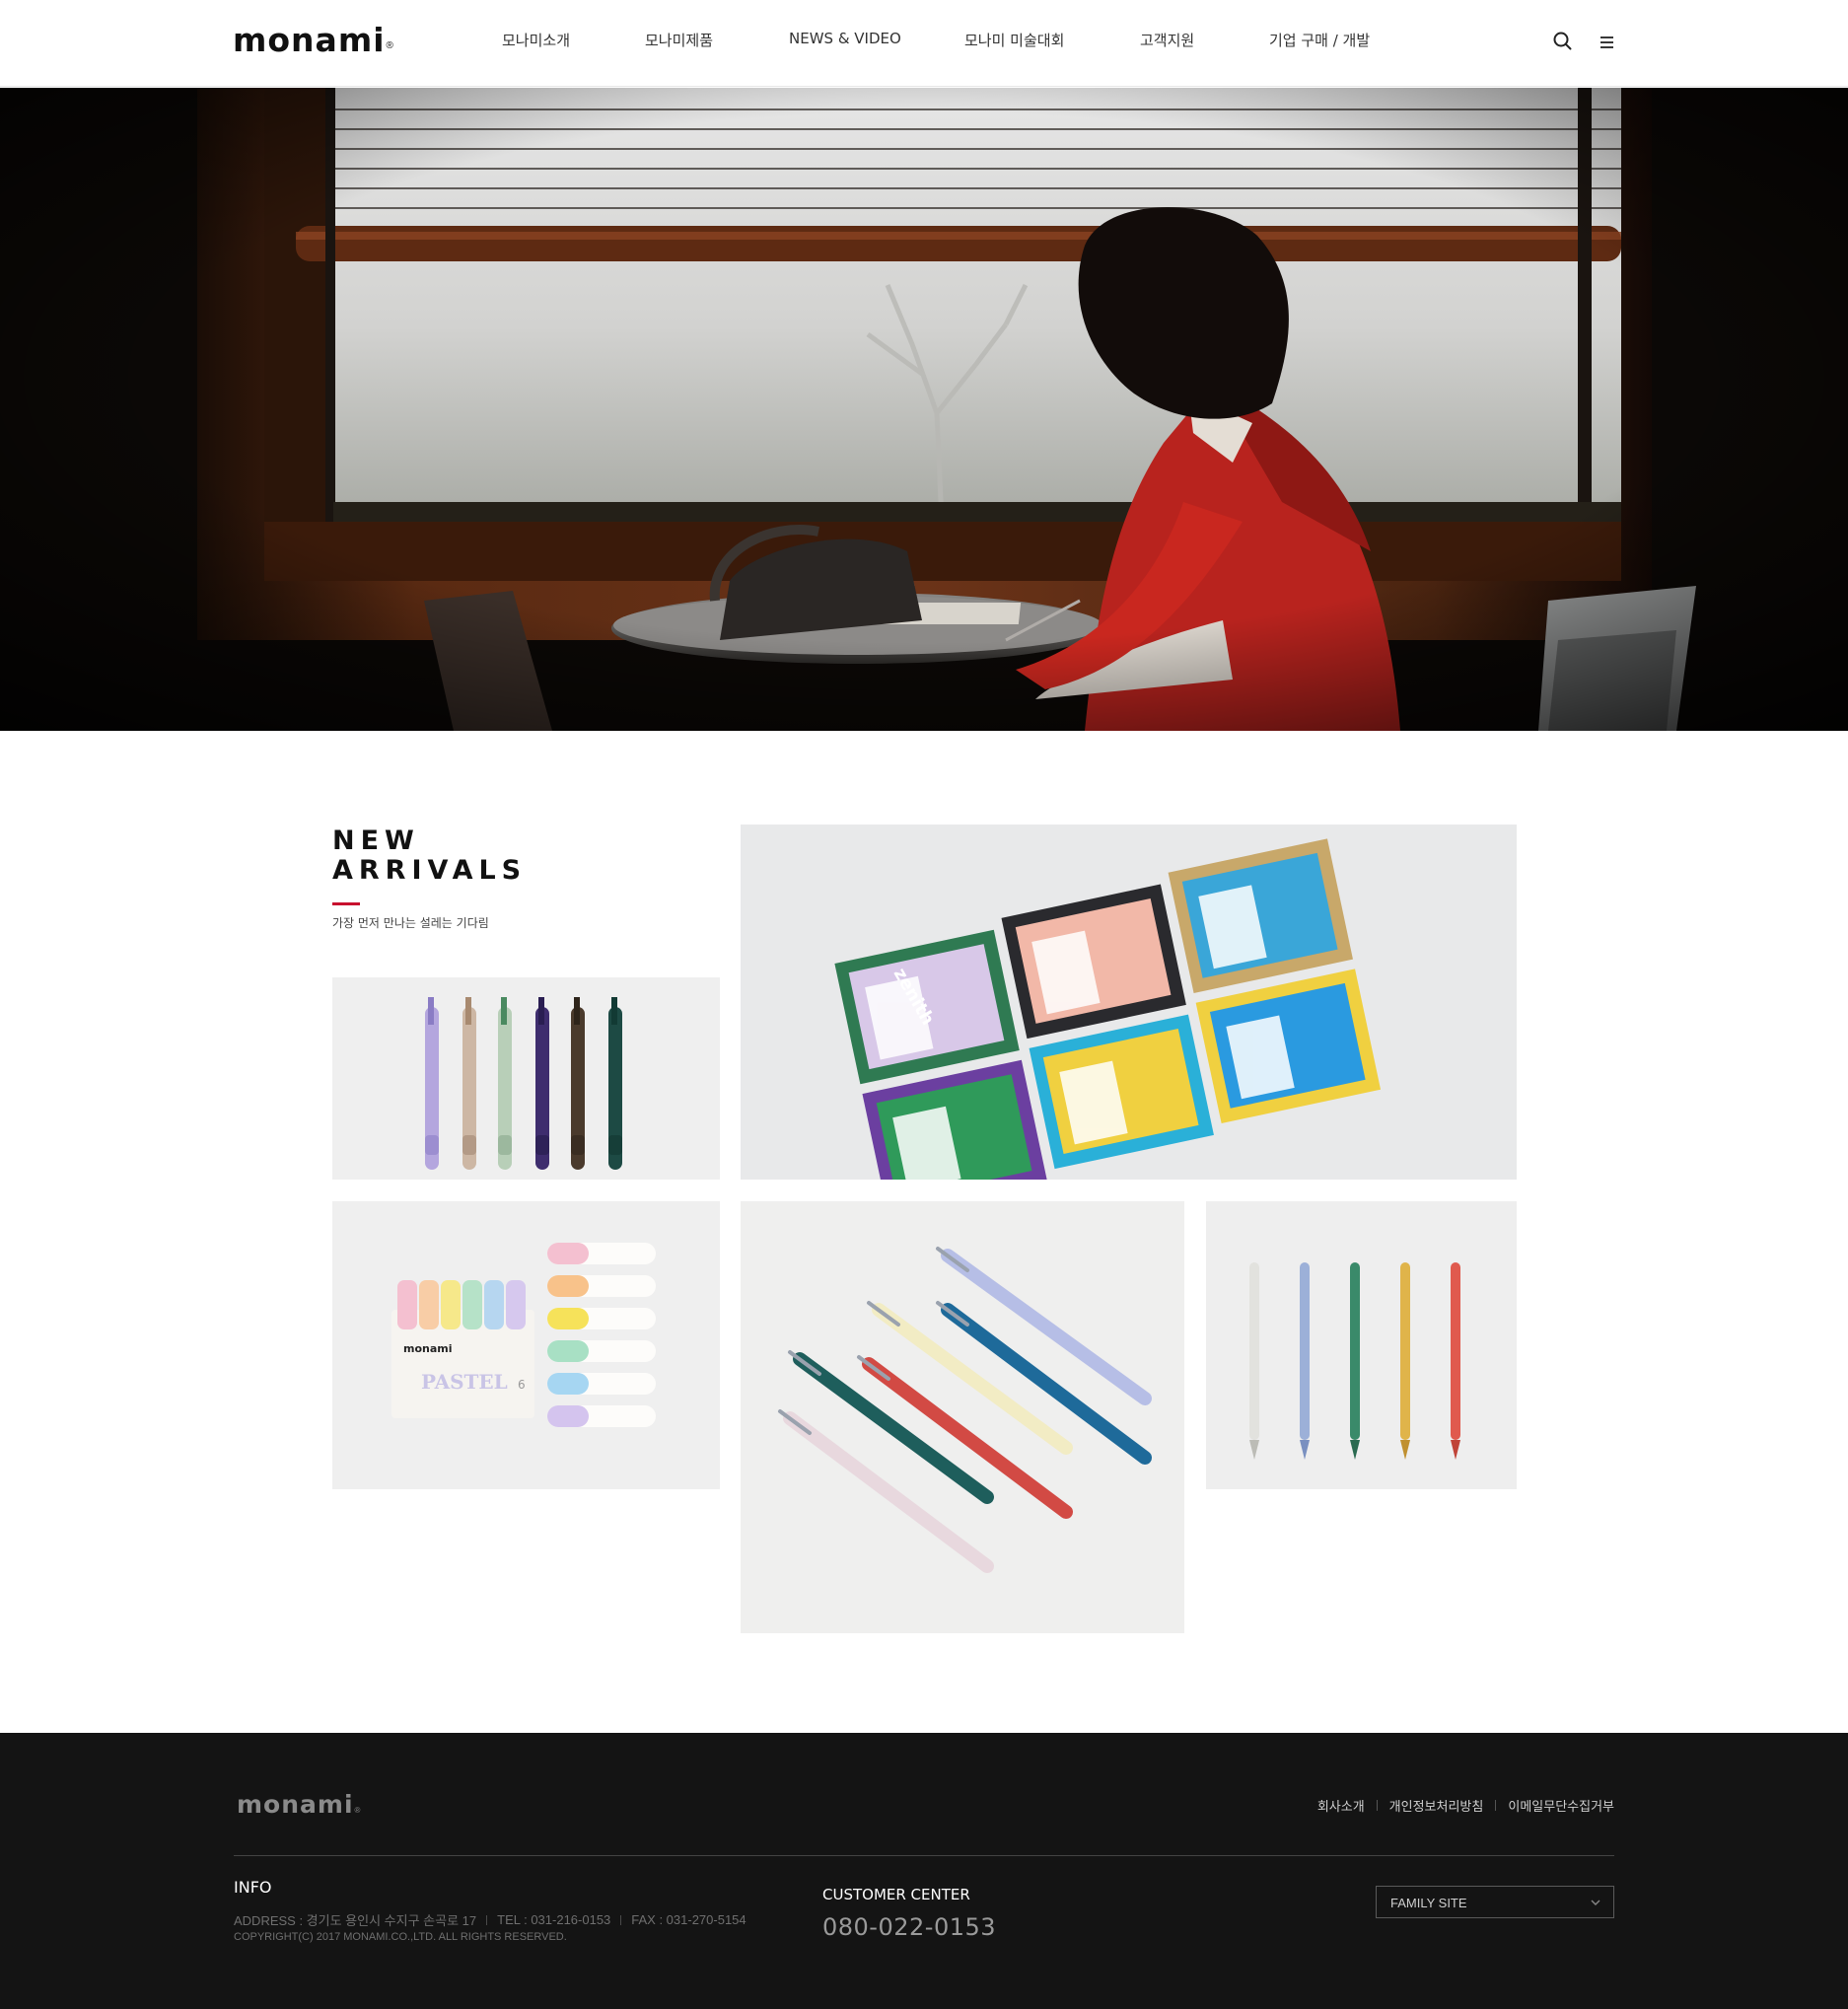 Image resolution: width=1848 pixels, height=2009 pixels. I want to click on product-tile-slim-pens, so click(1361, 1345).